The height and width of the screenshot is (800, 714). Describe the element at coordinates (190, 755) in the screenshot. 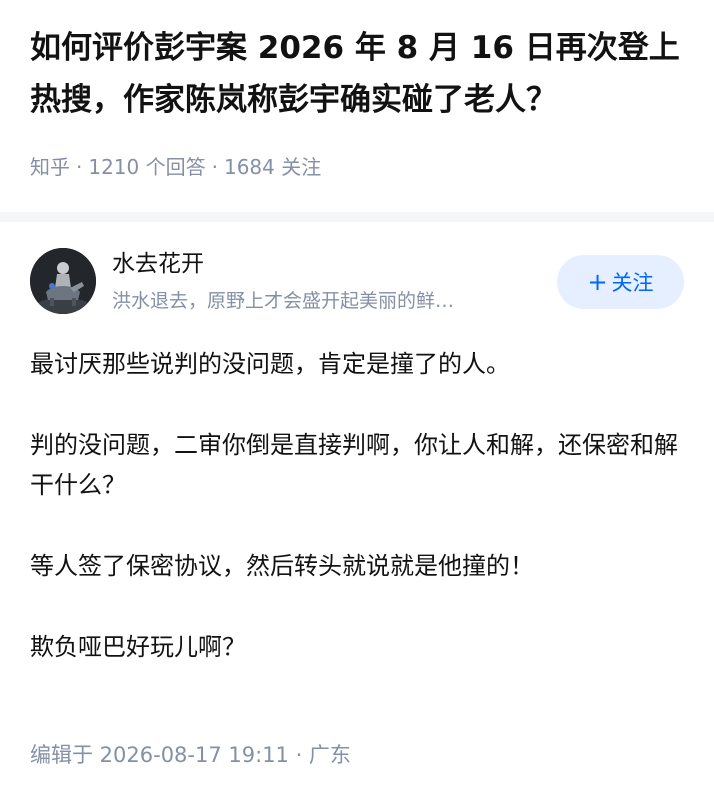

I see `edit-info: 编辑于 2026-08-17 19:11 · 广东` at that location.